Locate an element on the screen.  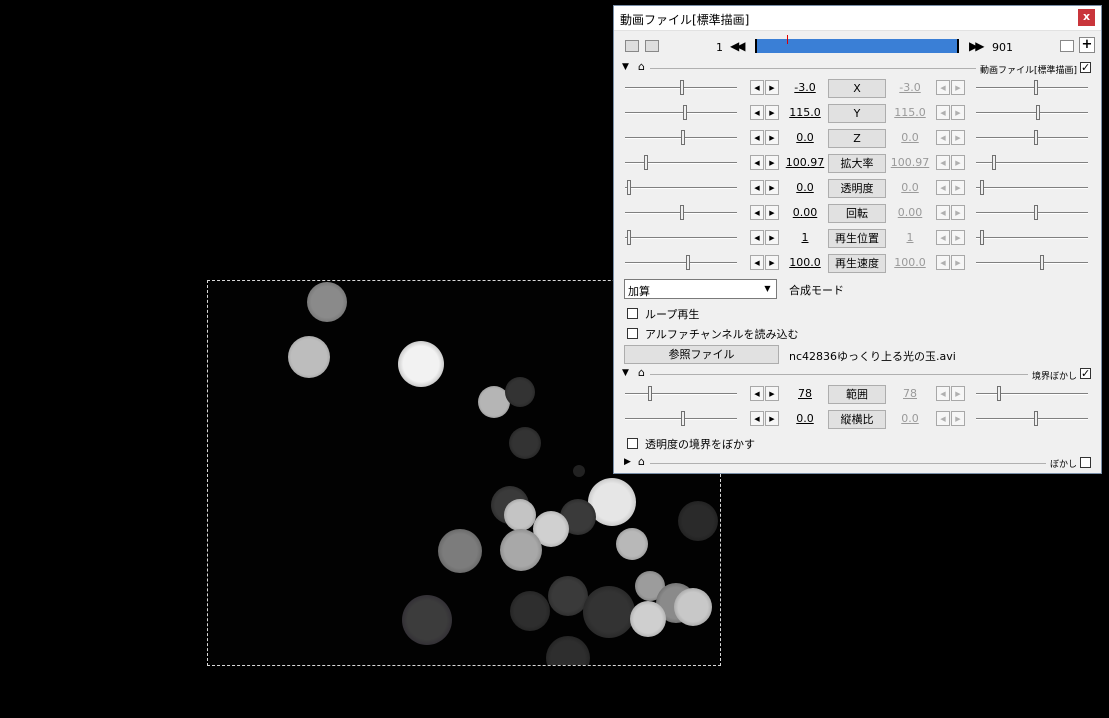
parameter-button: 拡大率 is located at coordinates (857, 163).